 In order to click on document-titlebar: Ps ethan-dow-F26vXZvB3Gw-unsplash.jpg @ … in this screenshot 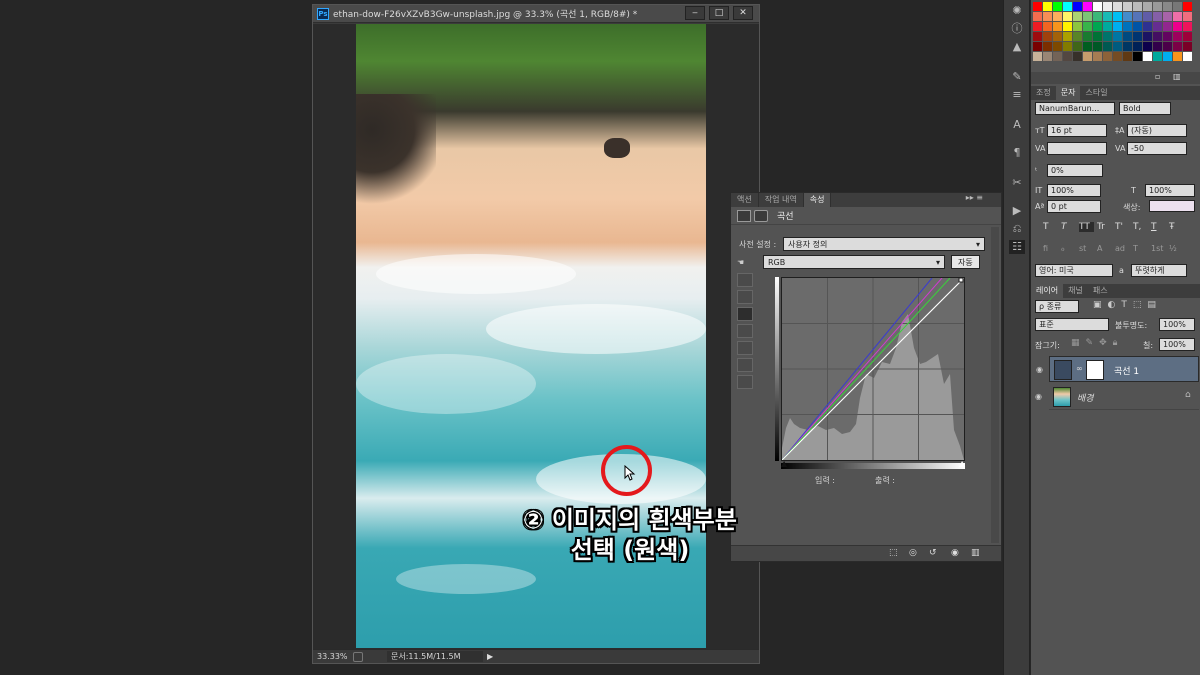, I will do `click(536, 14)`.